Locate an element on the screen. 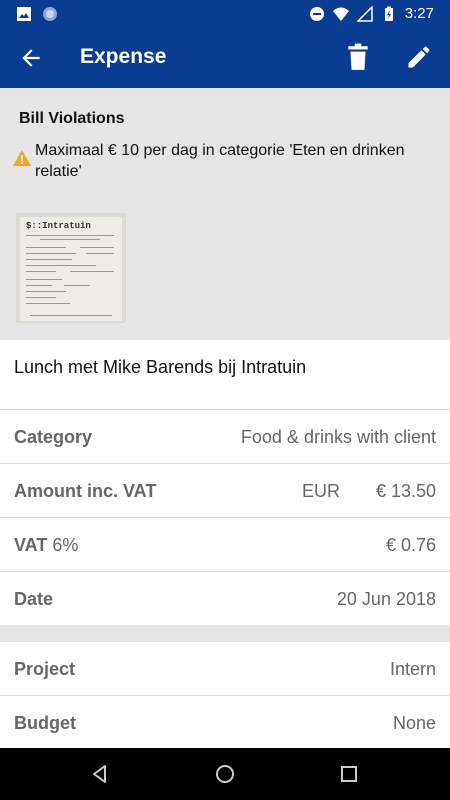 Image resolution: width=450 pixels, height=800 pixels. app-bar: Expense is located at coordinates (225, 58).